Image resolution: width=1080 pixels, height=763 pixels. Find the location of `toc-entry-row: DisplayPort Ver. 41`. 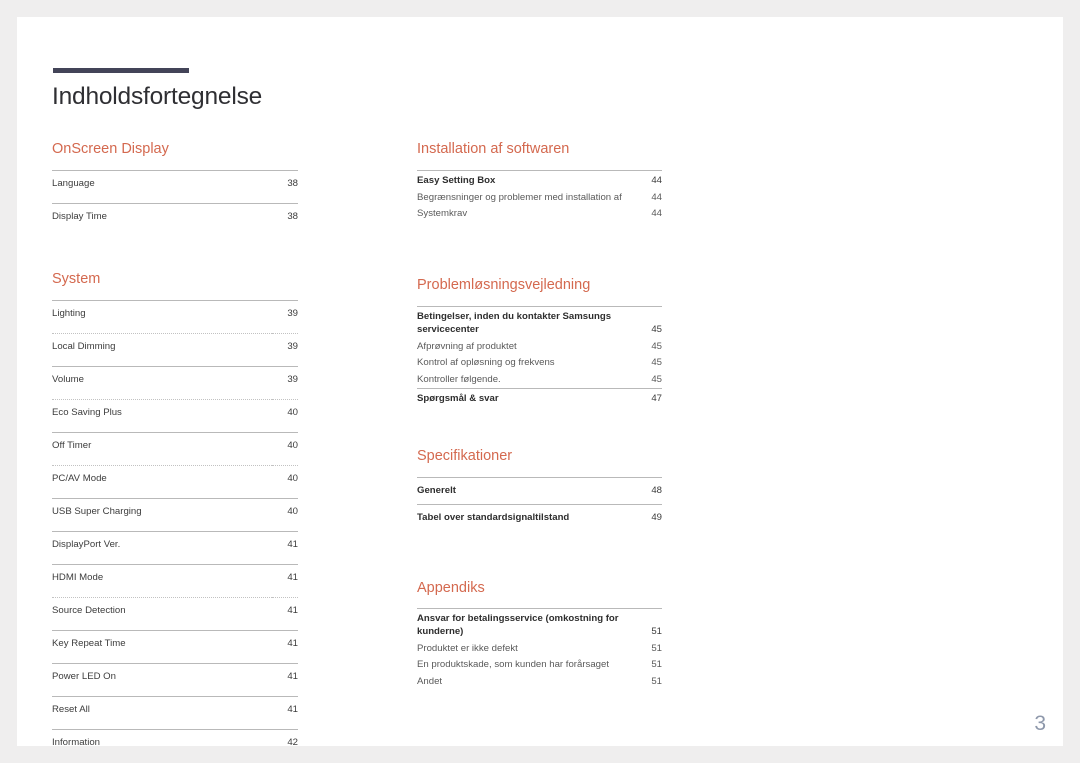

toc-entry-row: DisplayPort Ver. 41 is located at coordinates (175, 547).